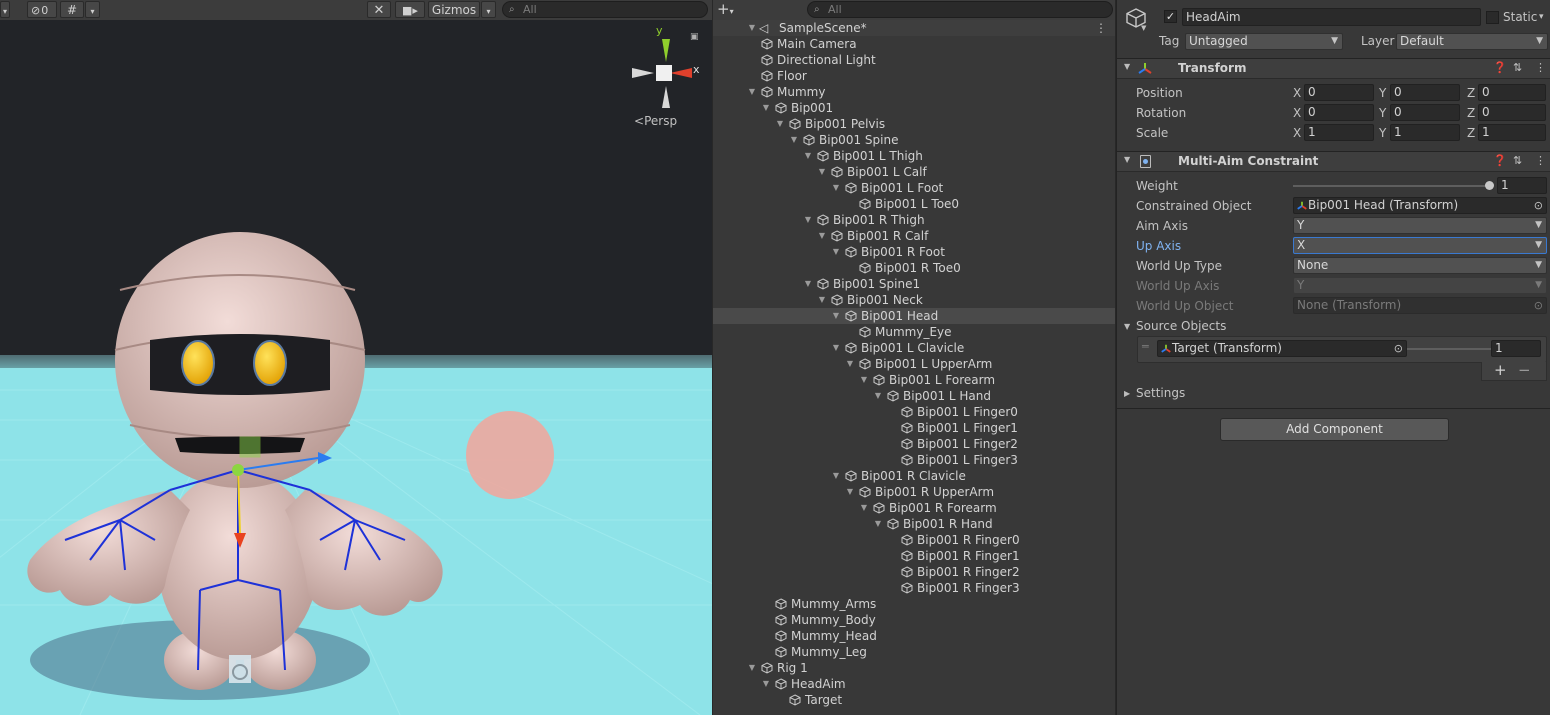  I want to click on hierarchy-item: Mummy_Arms, so click(914, 604).